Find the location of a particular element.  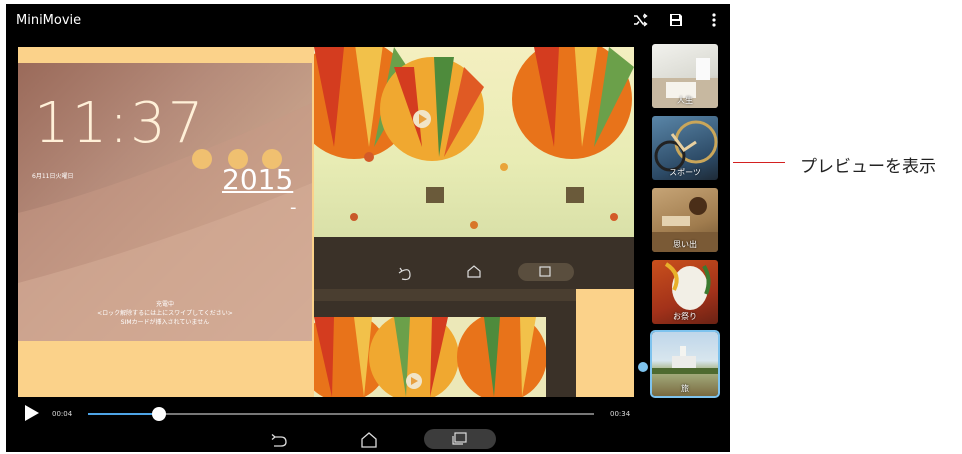

home-icon is located at coordinates (369, 440).